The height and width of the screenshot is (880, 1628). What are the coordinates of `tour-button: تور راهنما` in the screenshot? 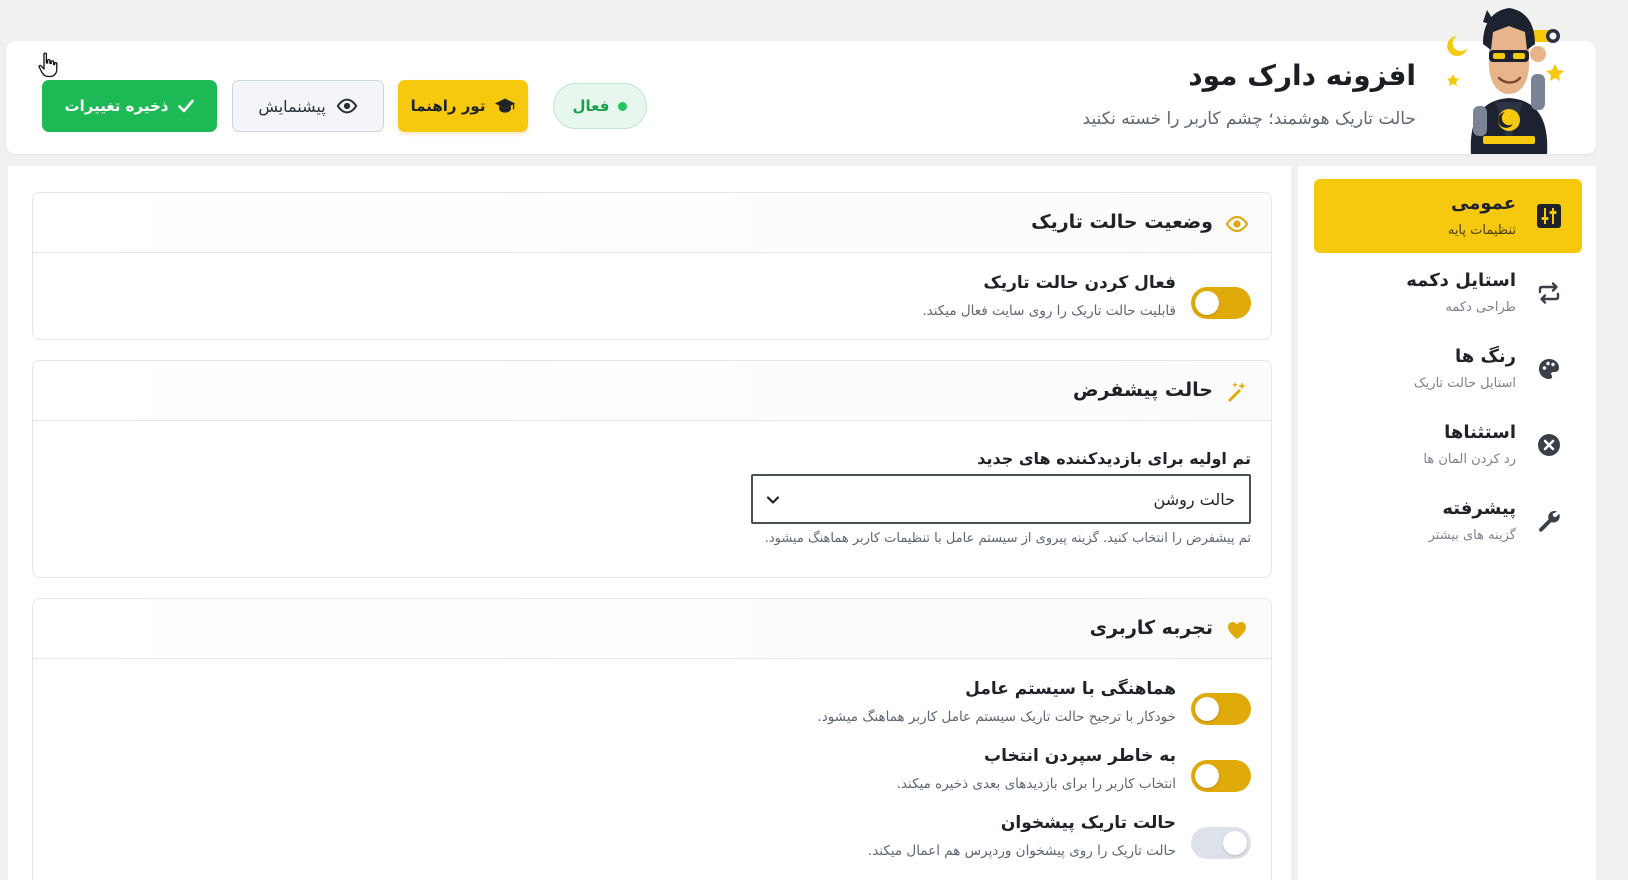 It's located at (463, 106).